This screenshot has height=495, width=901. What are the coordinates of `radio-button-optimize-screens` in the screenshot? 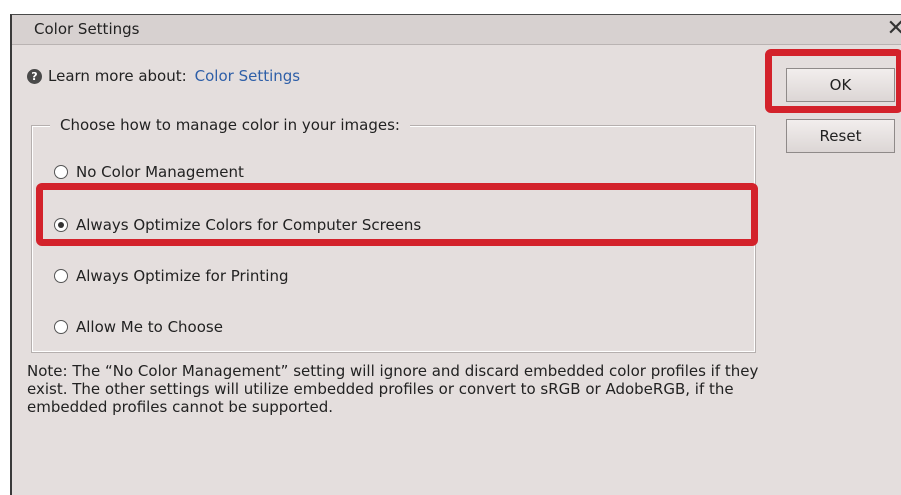 It's located at (61, 225).